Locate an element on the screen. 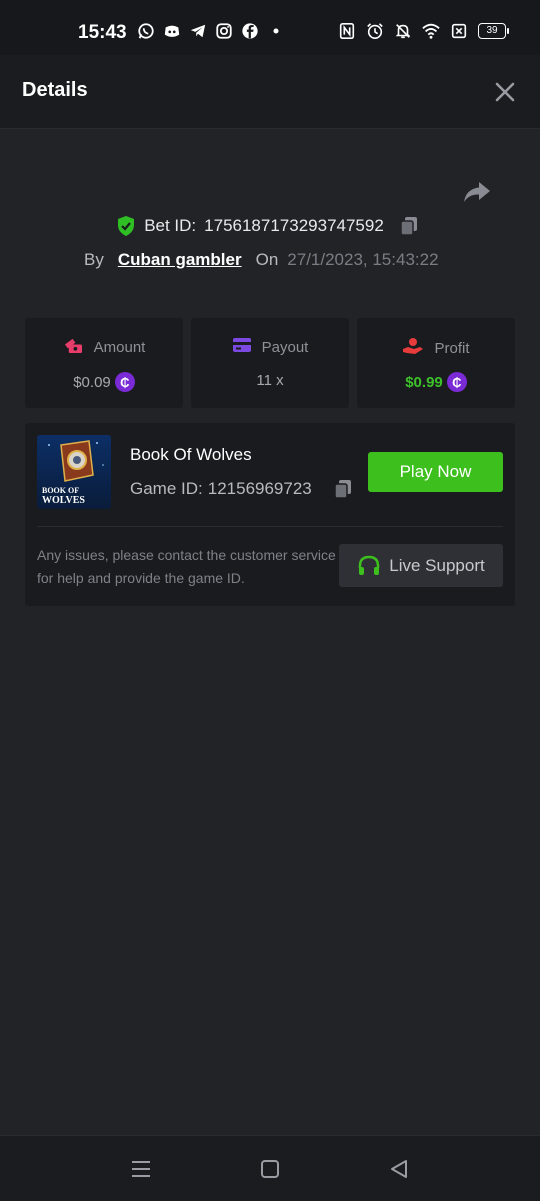  shield-check-icon is located at coordinates (126, 226).